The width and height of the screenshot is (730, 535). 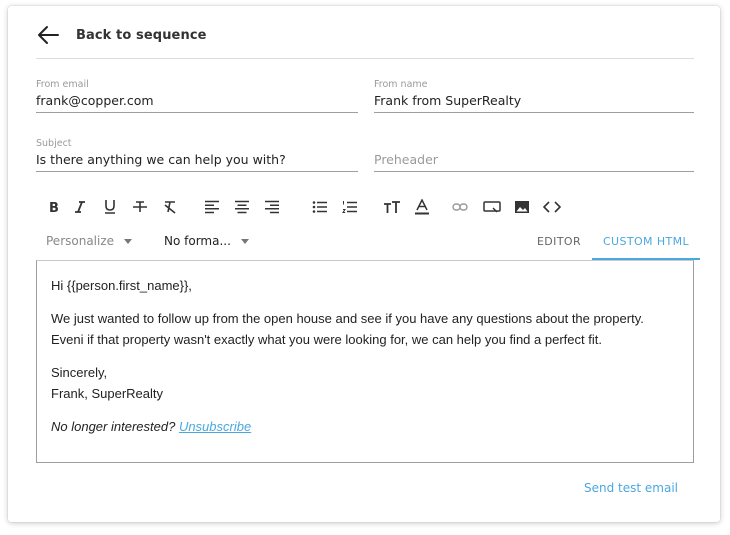 I want to click on subject-label: Subject, so click(x=54, y=143).